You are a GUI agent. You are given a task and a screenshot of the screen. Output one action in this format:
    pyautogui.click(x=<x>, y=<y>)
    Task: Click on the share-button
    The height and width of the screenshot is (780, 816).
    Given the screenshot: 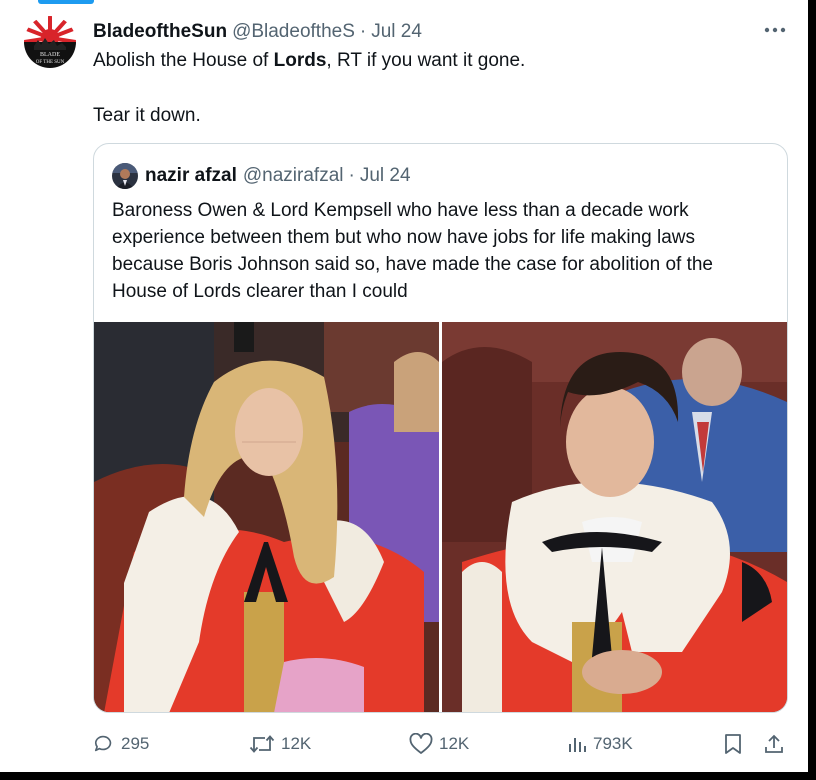 What is the action you would take?
    pyautogui.click(x=774, y=744)
    